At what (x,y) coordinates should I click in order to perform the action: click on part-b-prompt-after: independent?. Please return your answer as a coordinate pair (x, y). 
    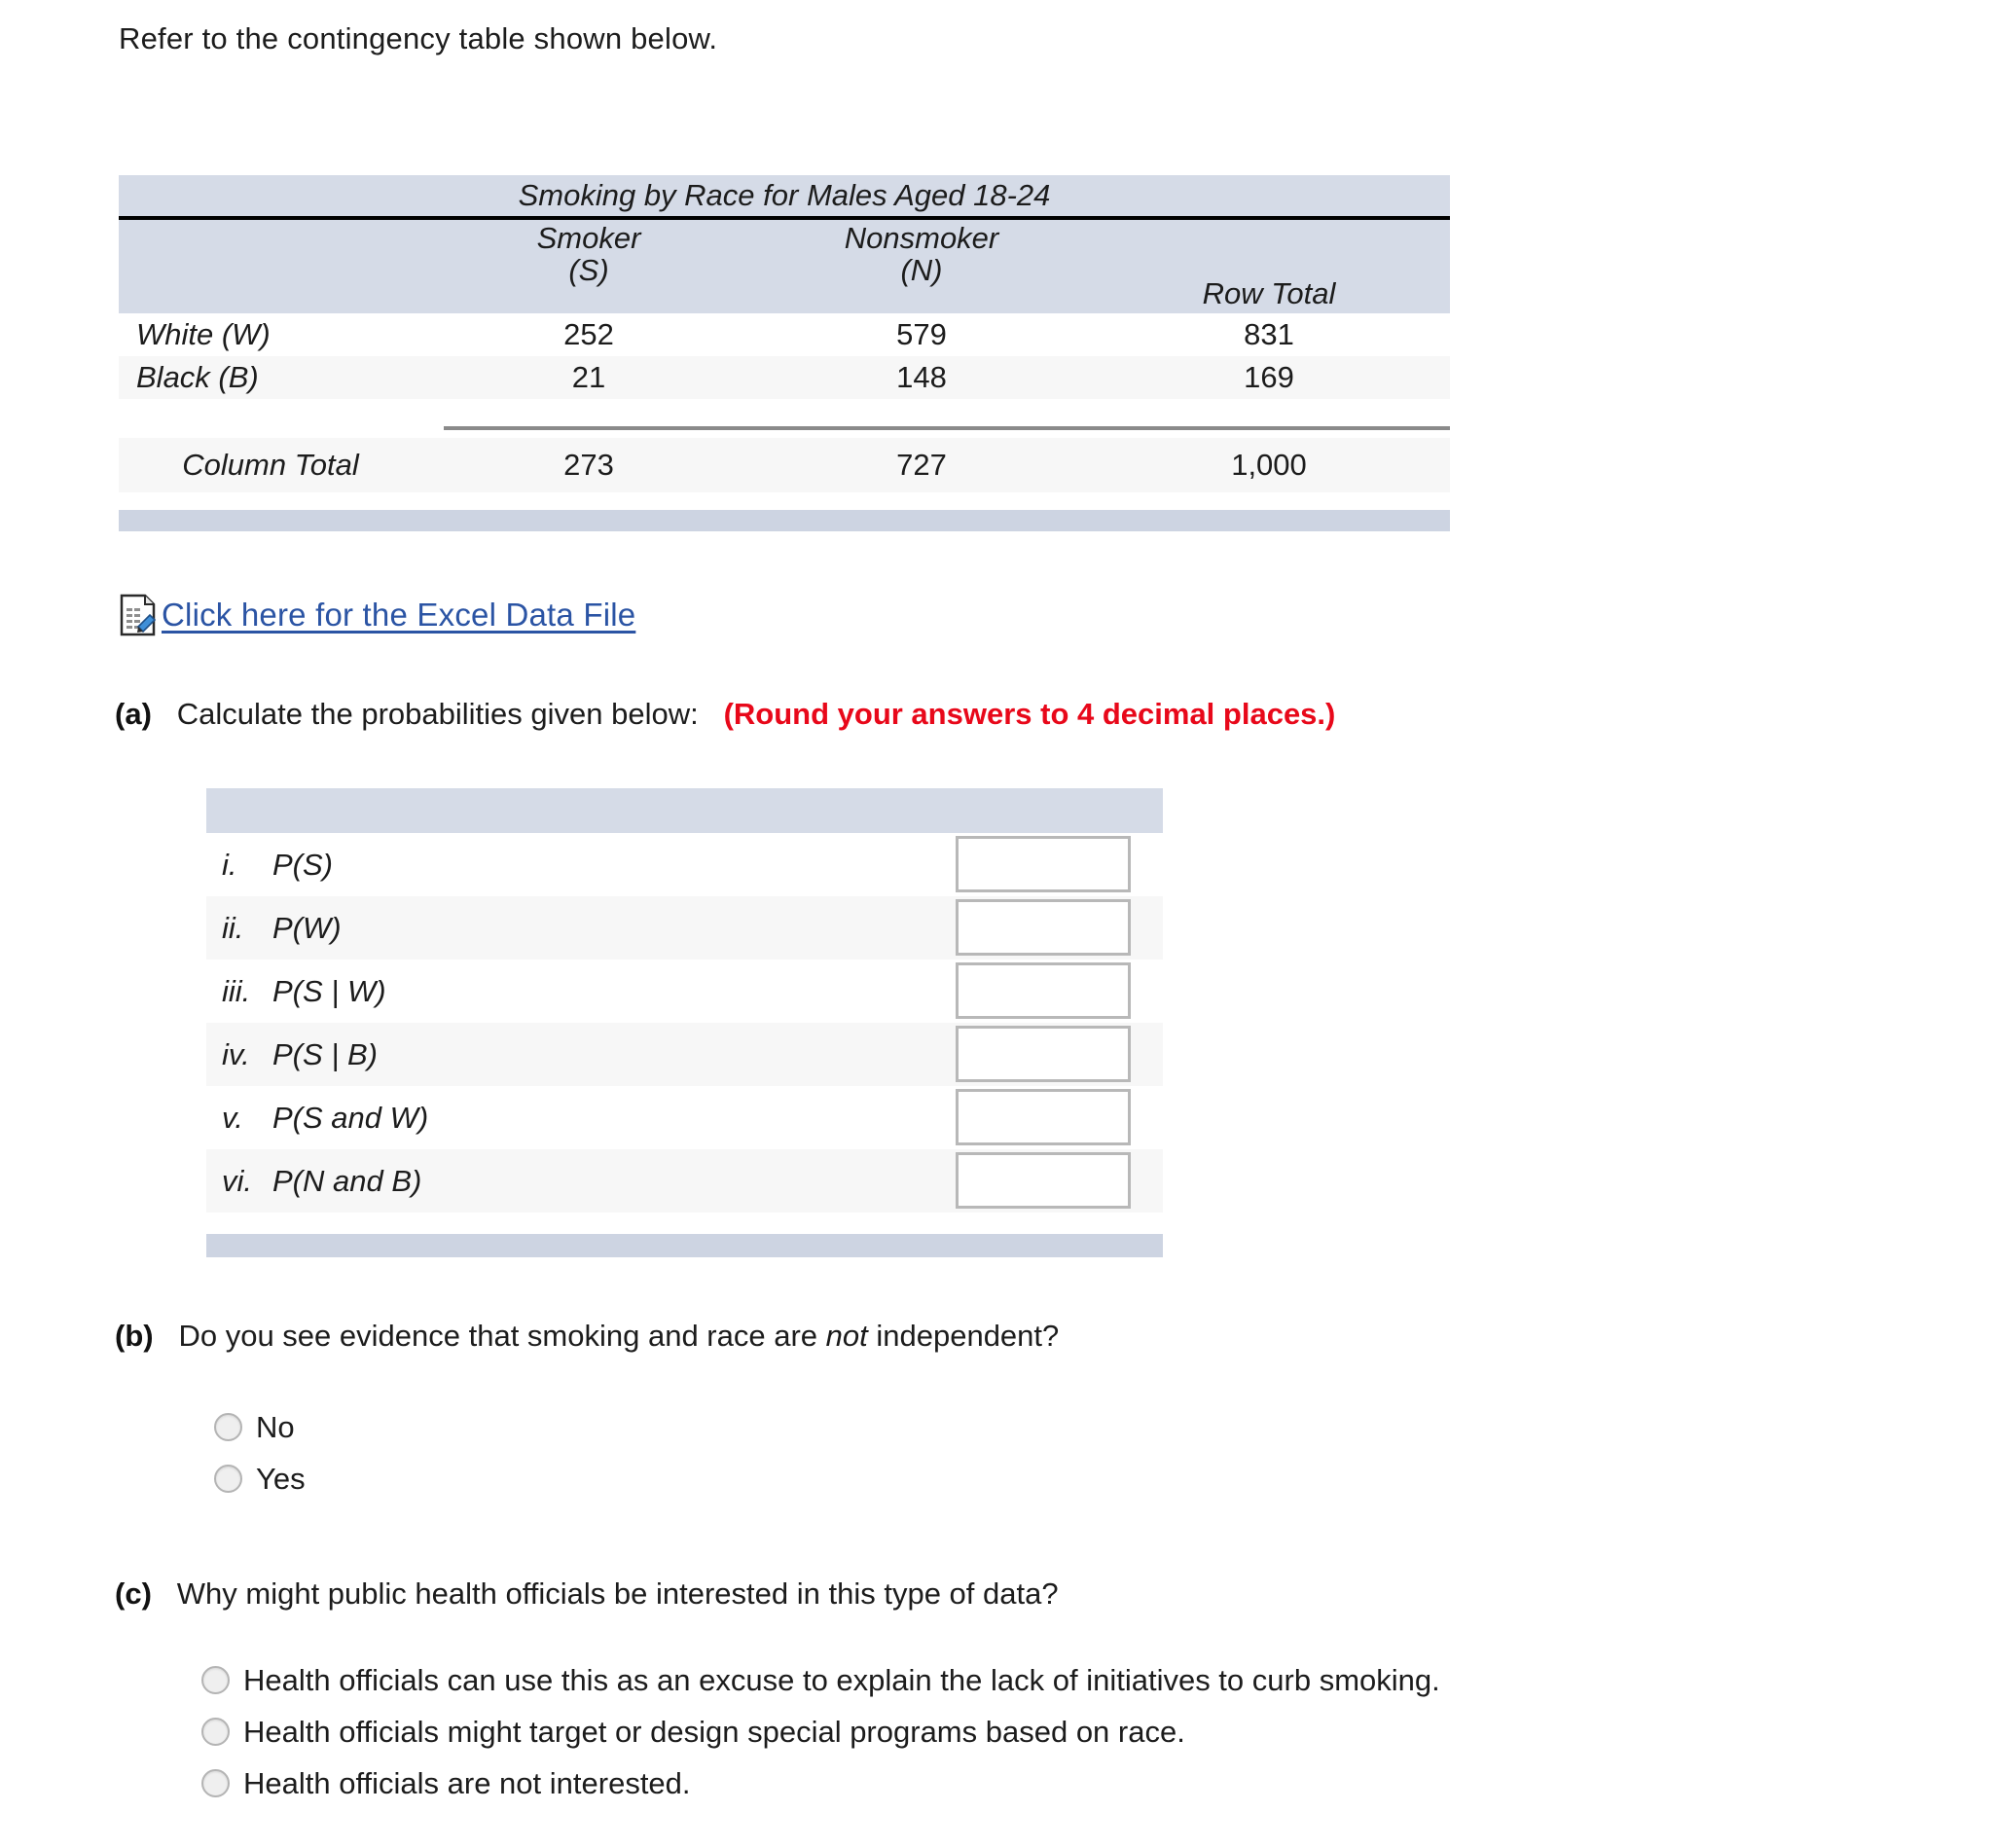
    Looking at the image, I should click on (964, 1336).